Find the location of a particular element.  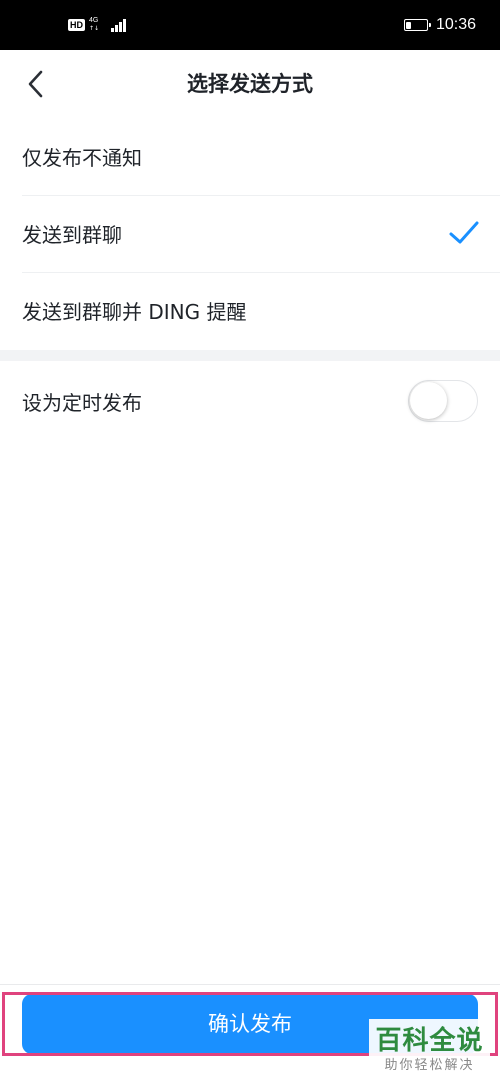

signal-icon is located at coordinates (118, 25).